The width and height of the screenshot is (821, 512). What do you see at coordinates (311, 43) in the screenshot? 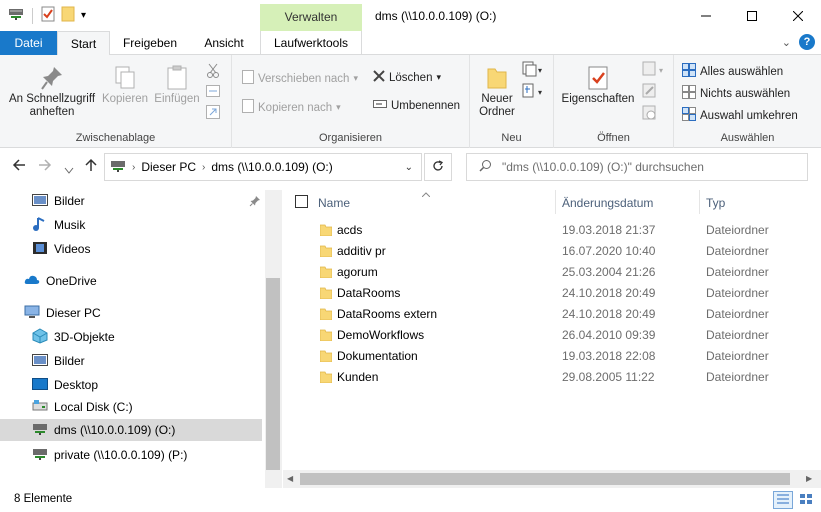
I see `tab-laufwerkstools: Laufwerktools` at bounding box center [311, 43].